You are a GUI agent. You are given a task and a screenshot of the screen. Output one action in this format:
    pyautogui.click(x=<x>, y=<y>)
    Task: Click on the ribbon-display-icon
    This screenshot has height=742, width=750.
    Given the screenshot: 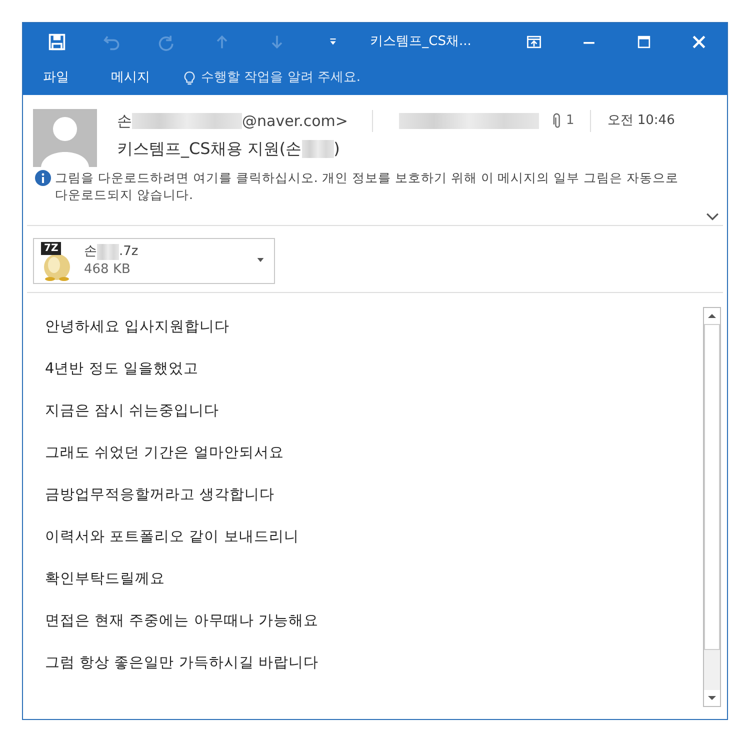 What is the action you would take?
    pyautogui.click(x=533, y=42)
    